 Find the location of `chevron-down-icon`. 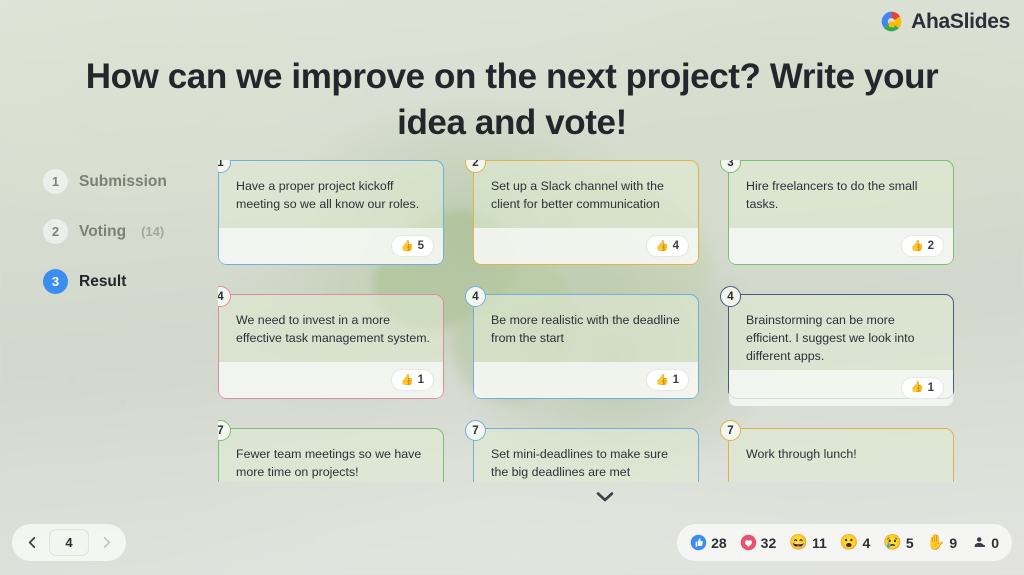

chevron-down-icon is located at coordinates (605, 497).